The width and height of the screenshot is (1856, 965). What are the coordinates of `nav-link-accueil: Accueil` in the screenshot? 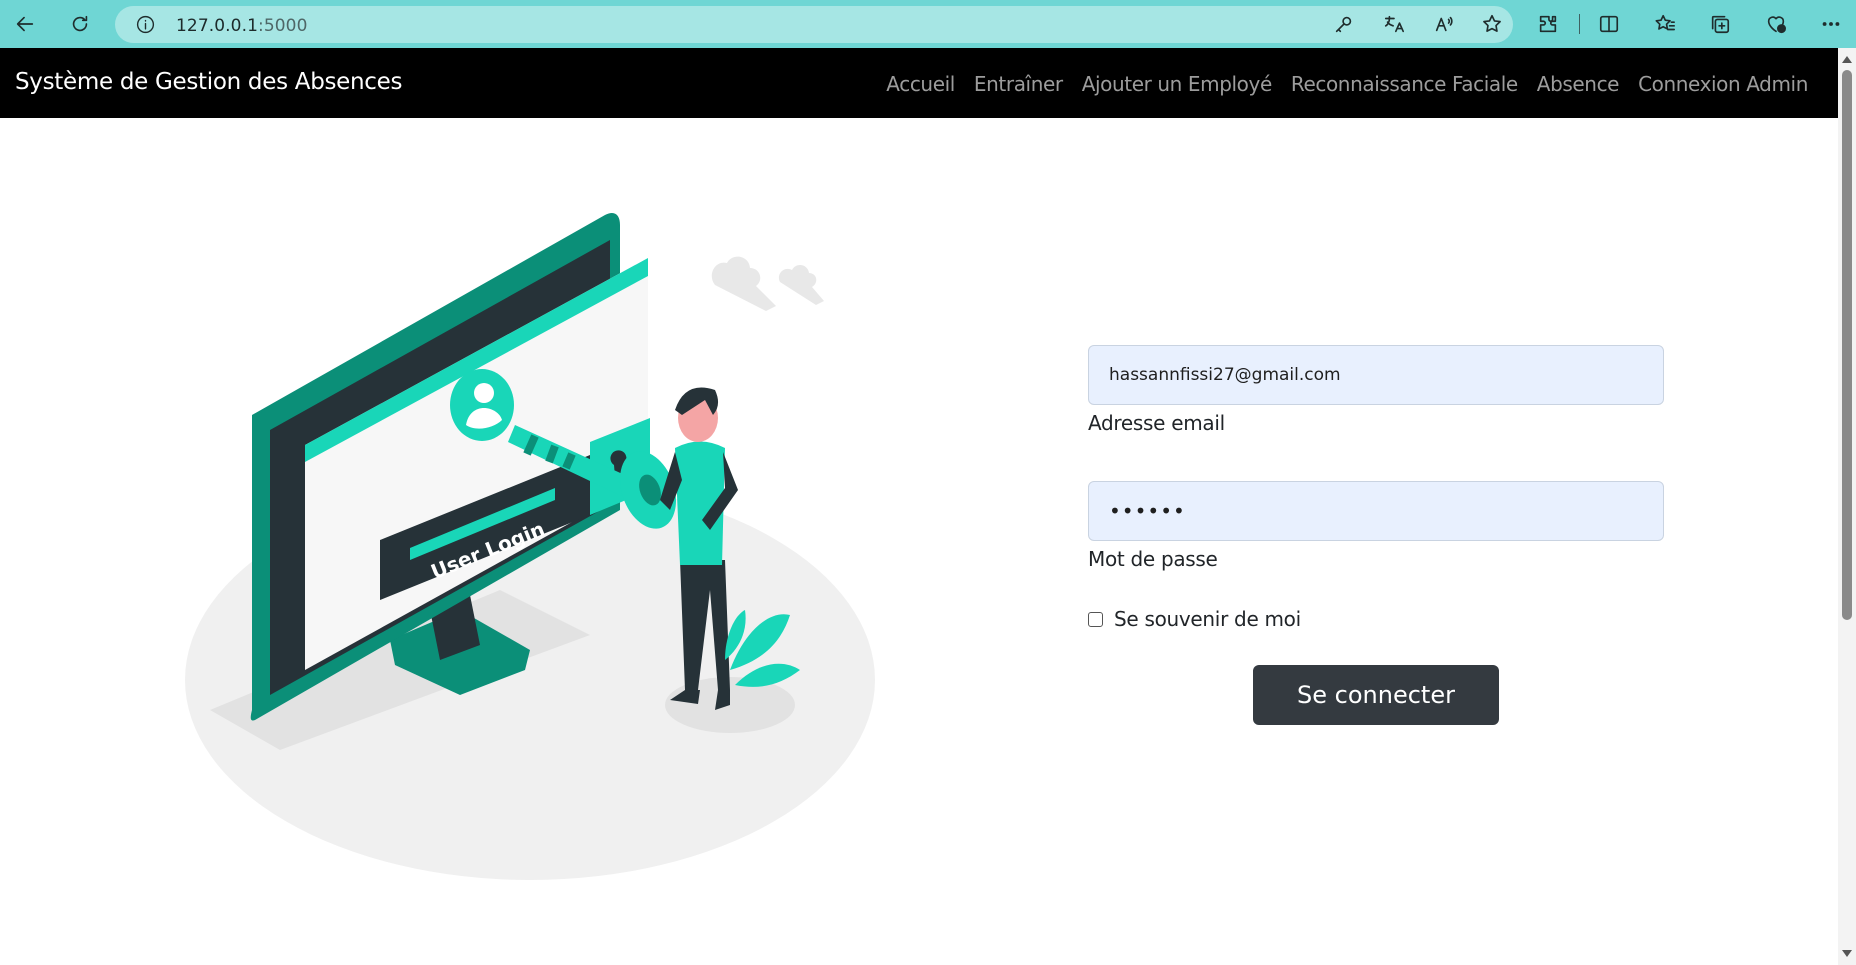 It's located at (920, 84).